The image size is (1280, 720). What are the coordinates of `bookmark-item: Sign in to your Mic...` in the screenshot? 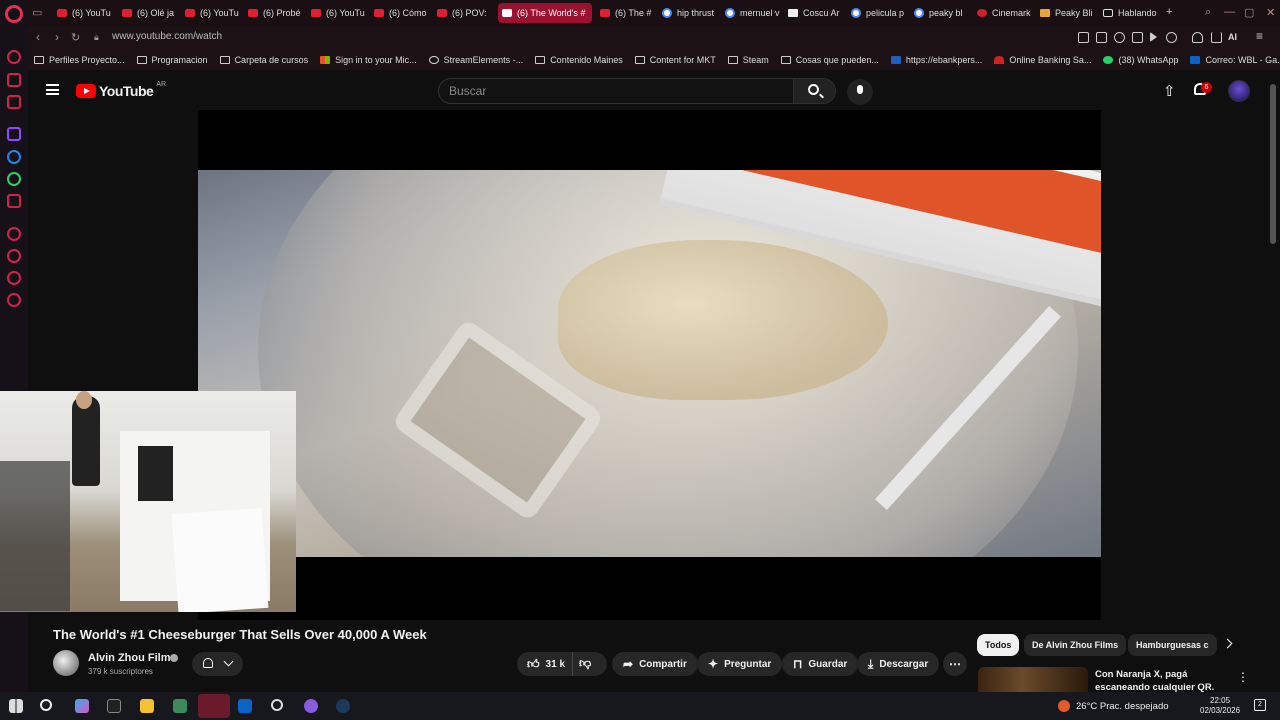 It's located at (368, 60).